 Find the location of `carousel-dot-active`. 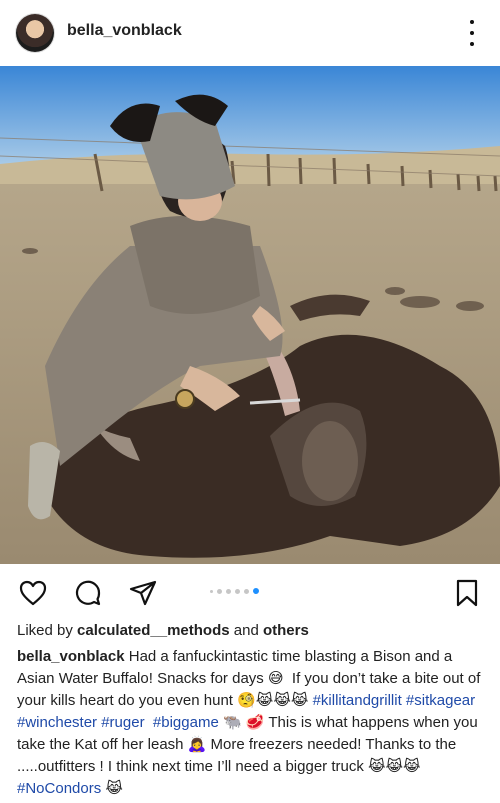

carousel-dot-active is located at coordinates (256, 591).